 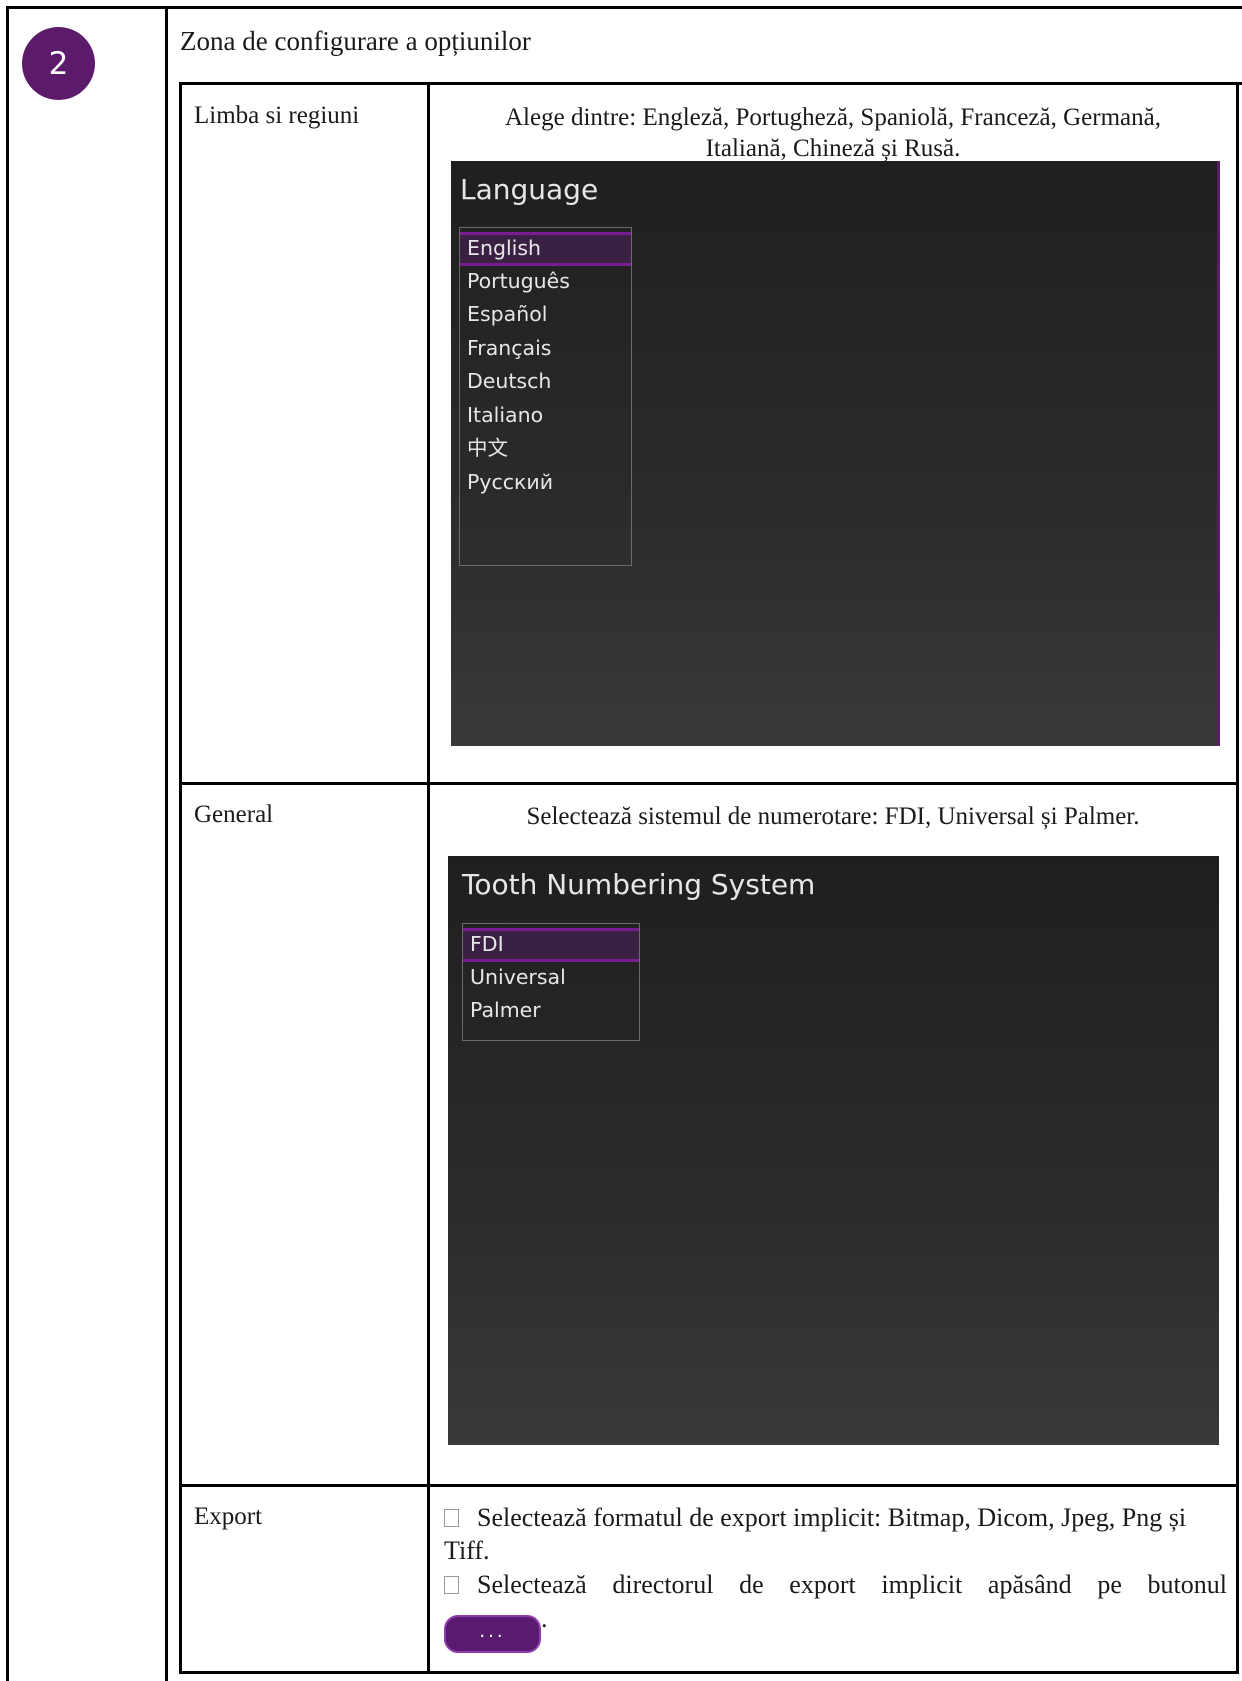 I want to click on inner-col-divider, so click(x=428, y=878).